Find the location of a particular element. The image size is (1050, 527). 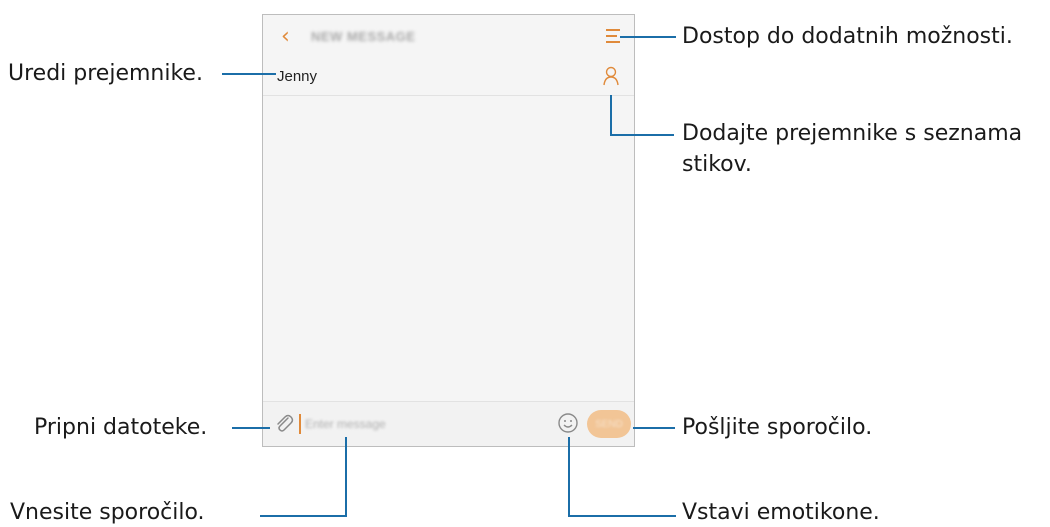

callout-add-from-contacts-1: Dodajte prejemnike s seznama is located at coordinates (852, 133).